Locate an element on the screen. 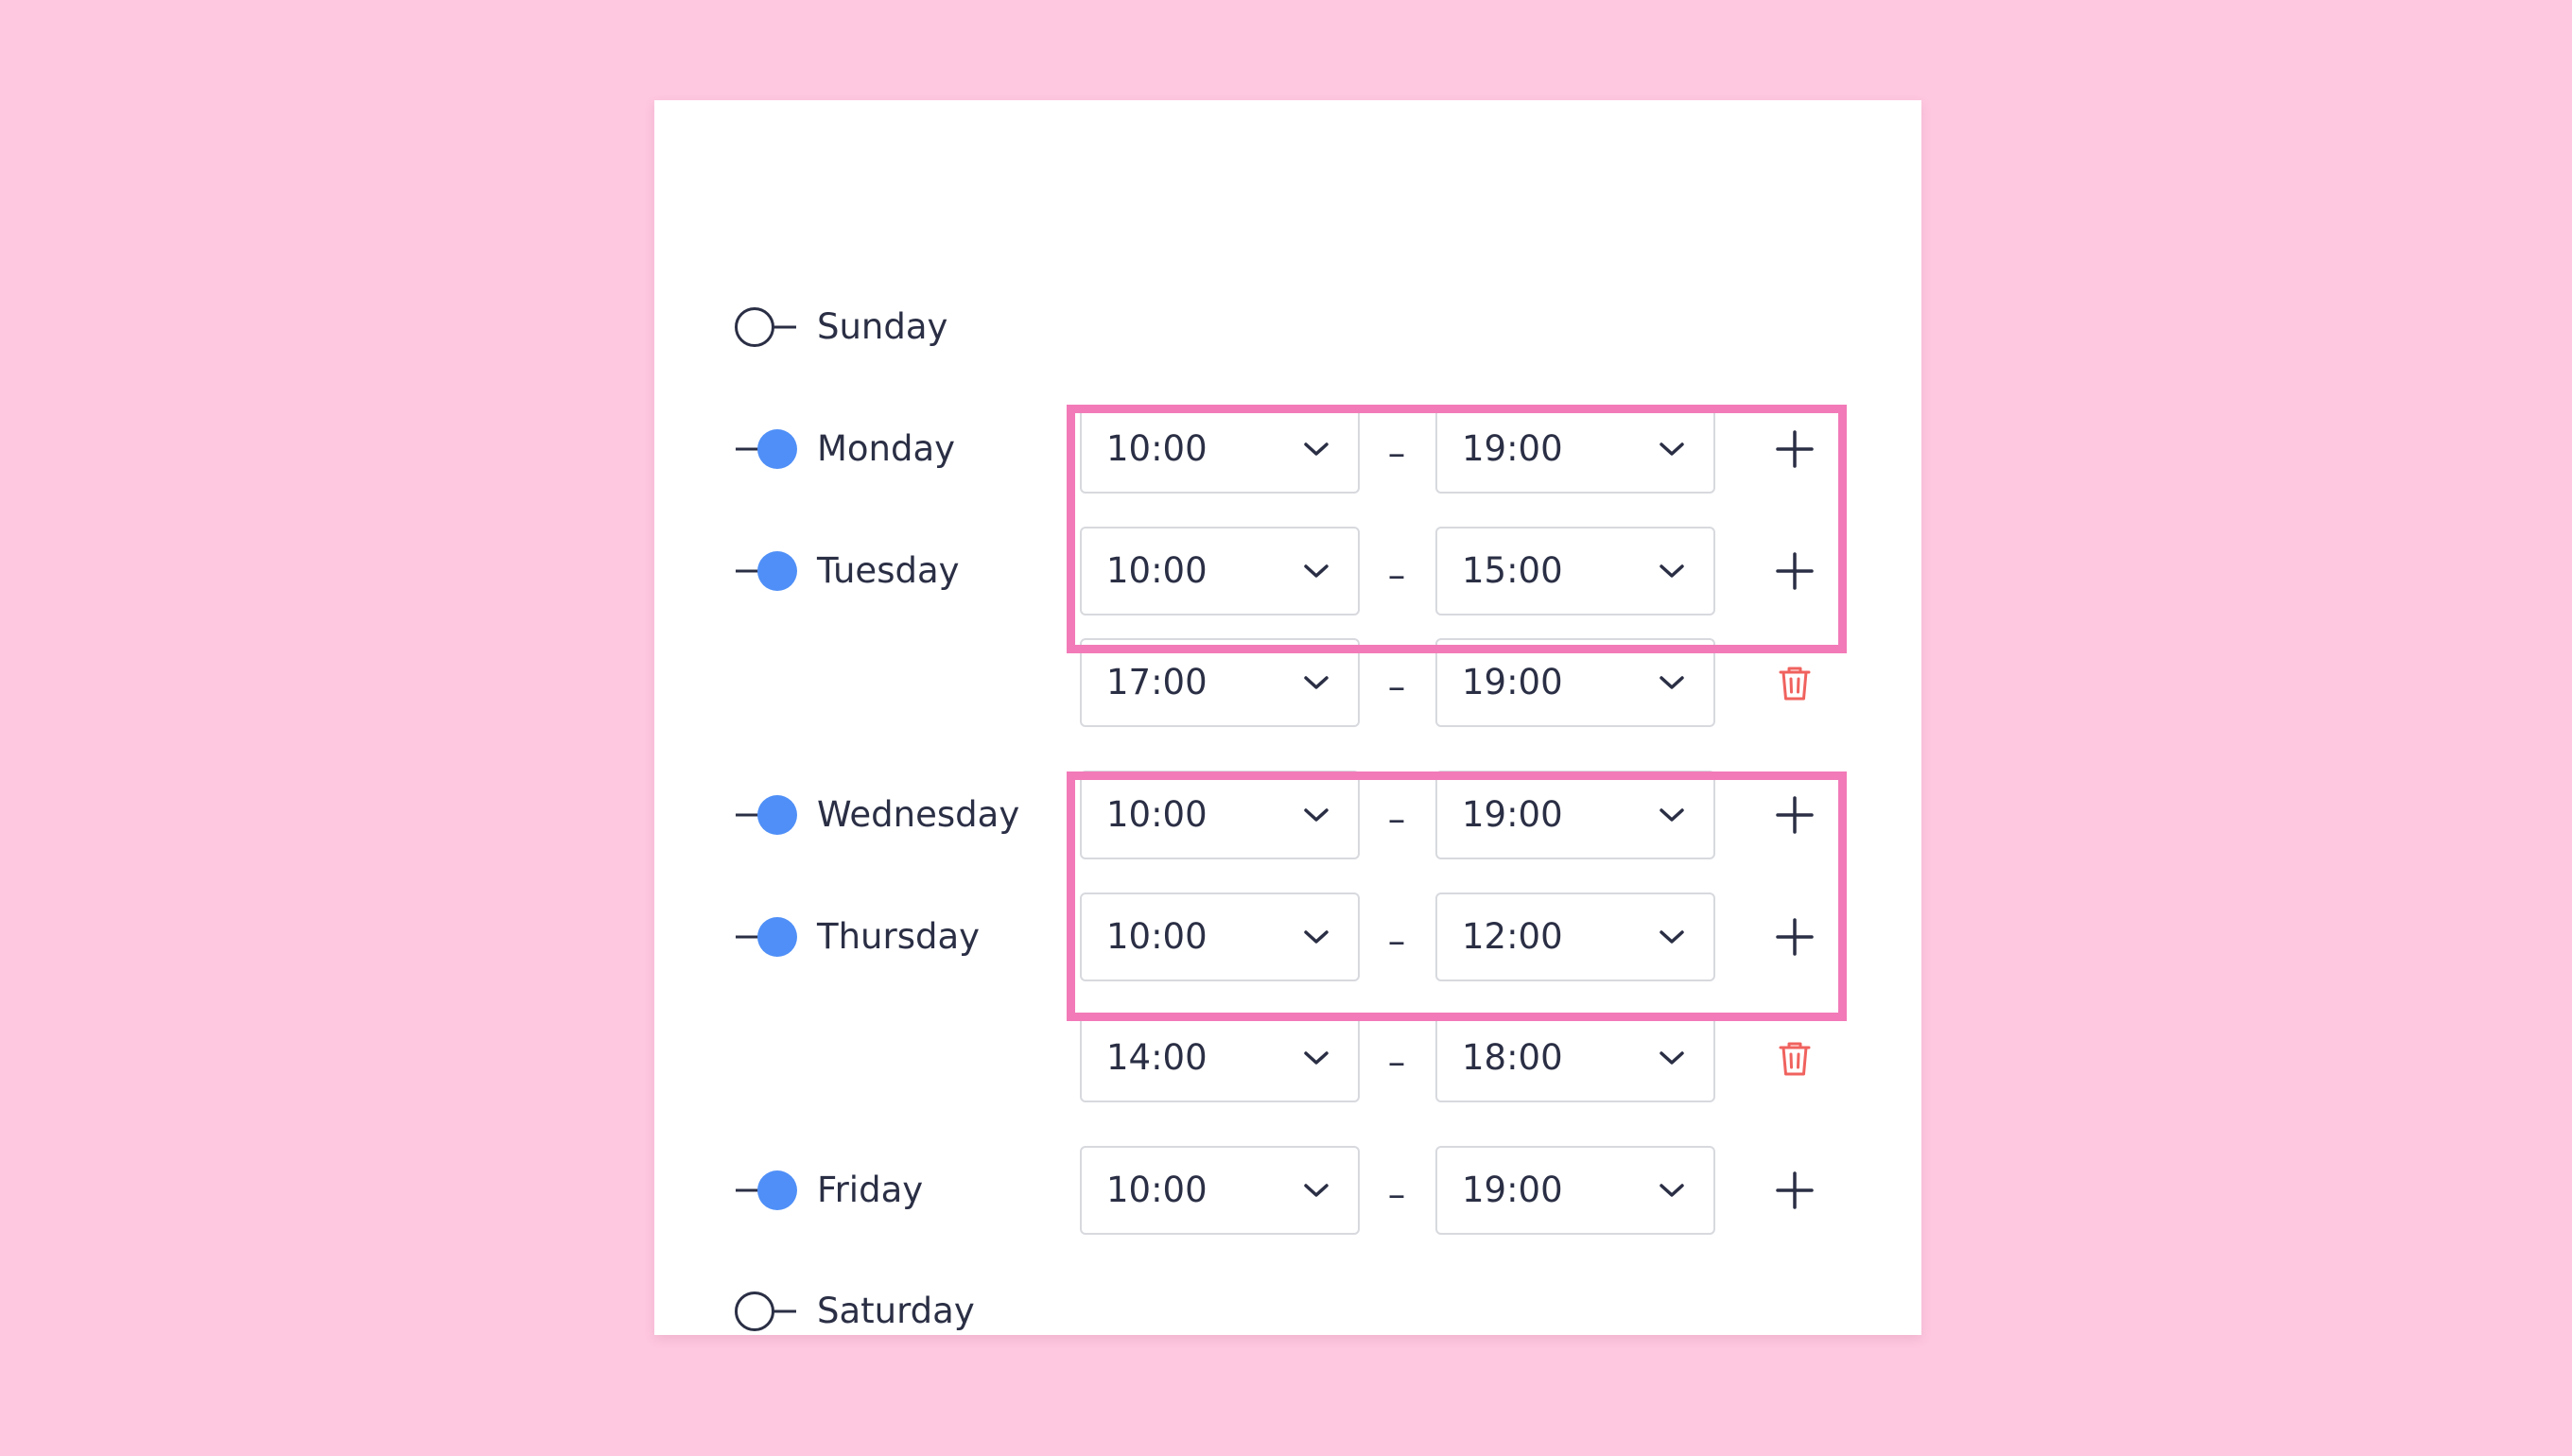 This screenshot has height=1456, width=2572. day-row-sunday: Sunday is located at coordinates (1287, 327).